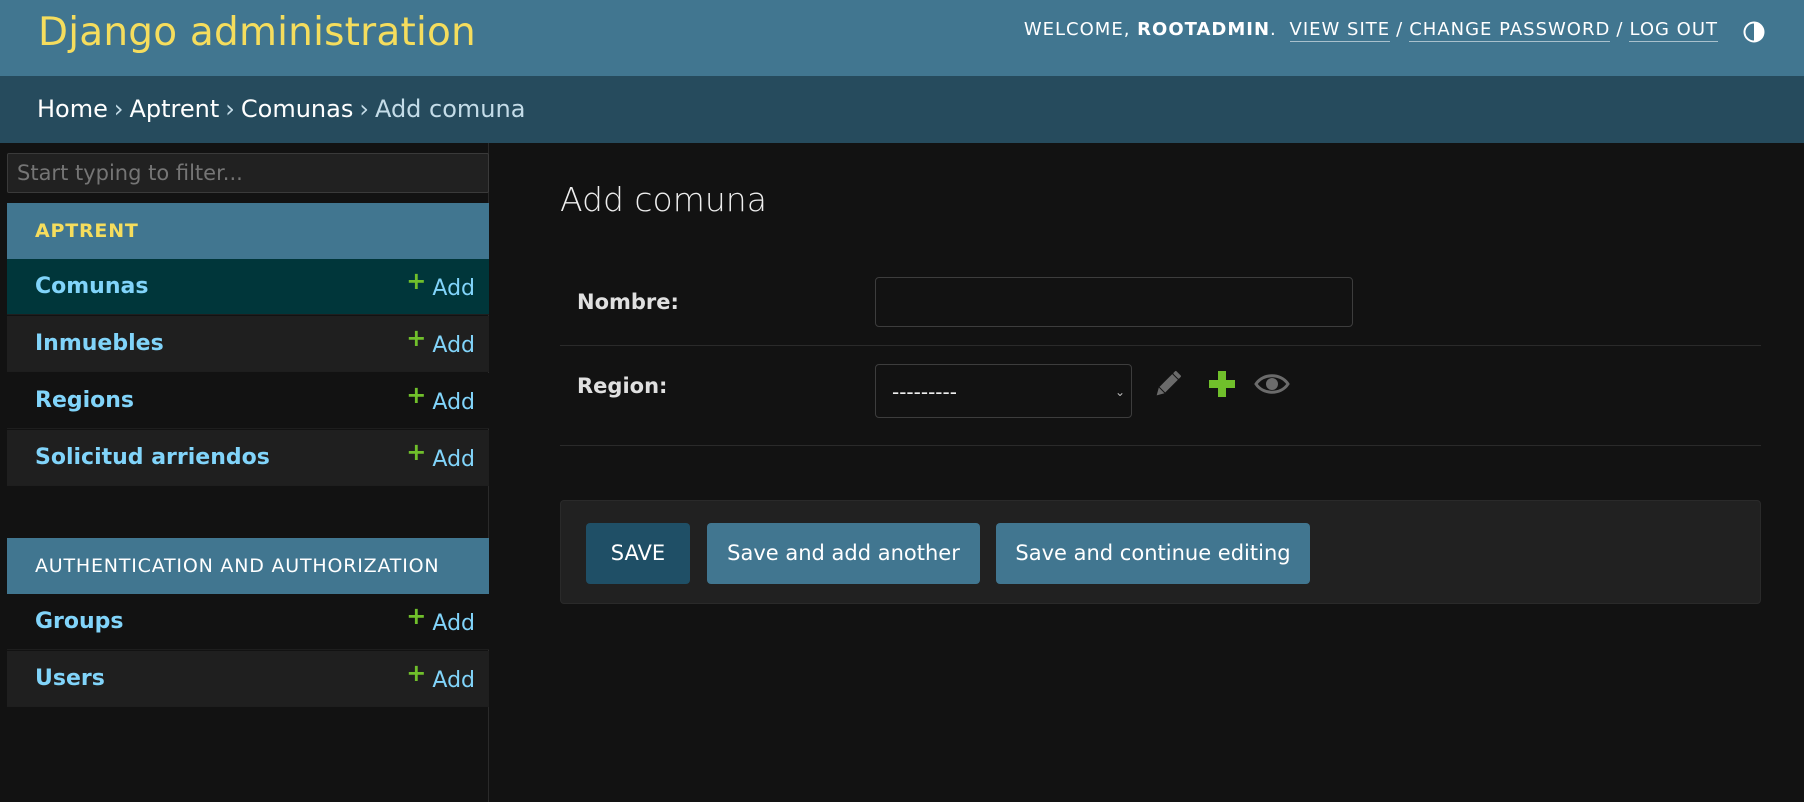 This screenshot has height=802, width=1804. I want to click on sidebar-item-solicitud-arriendos: Solicitud arriendos + Add, so click(248, 458).